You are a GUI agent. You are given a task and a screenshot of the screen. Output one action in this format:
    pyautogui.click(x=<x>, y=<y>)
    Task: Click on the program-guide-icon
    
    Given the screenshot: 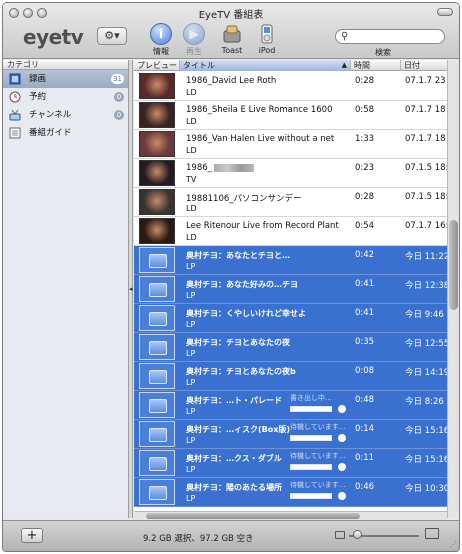 What is the action you would take?
    pyautogui.click(x=15, y=133)
    